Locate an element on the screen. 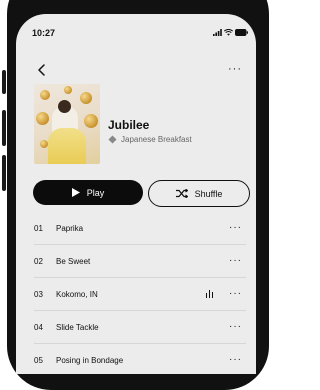 The height and width of the screenshot is (390, 320). track-row: 03 Kokomo, IN ··· is located at coordinates (140, 294).